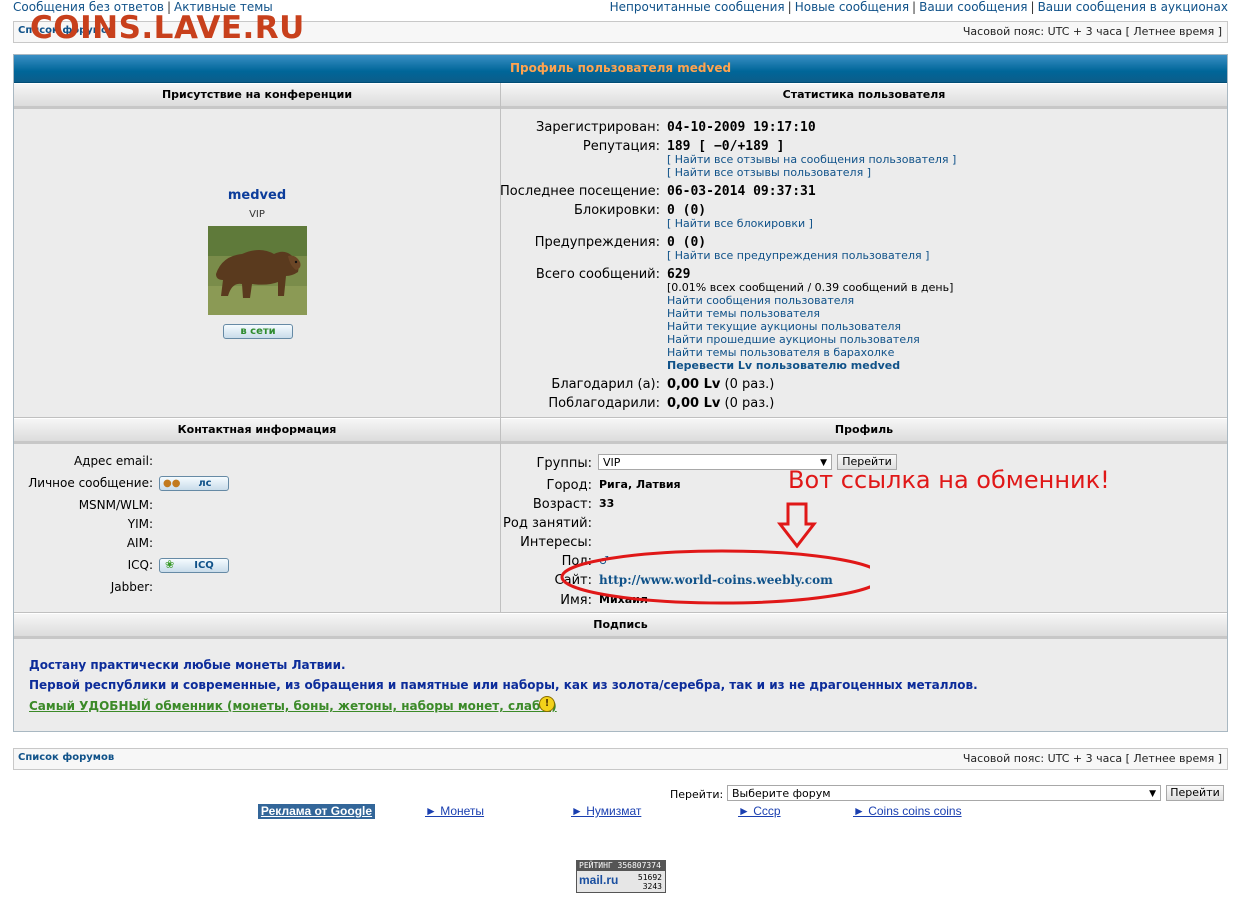  Describe the element at coordinates (113, 461) in the screenshot. I see `email-label: Адрес email:` at that location.